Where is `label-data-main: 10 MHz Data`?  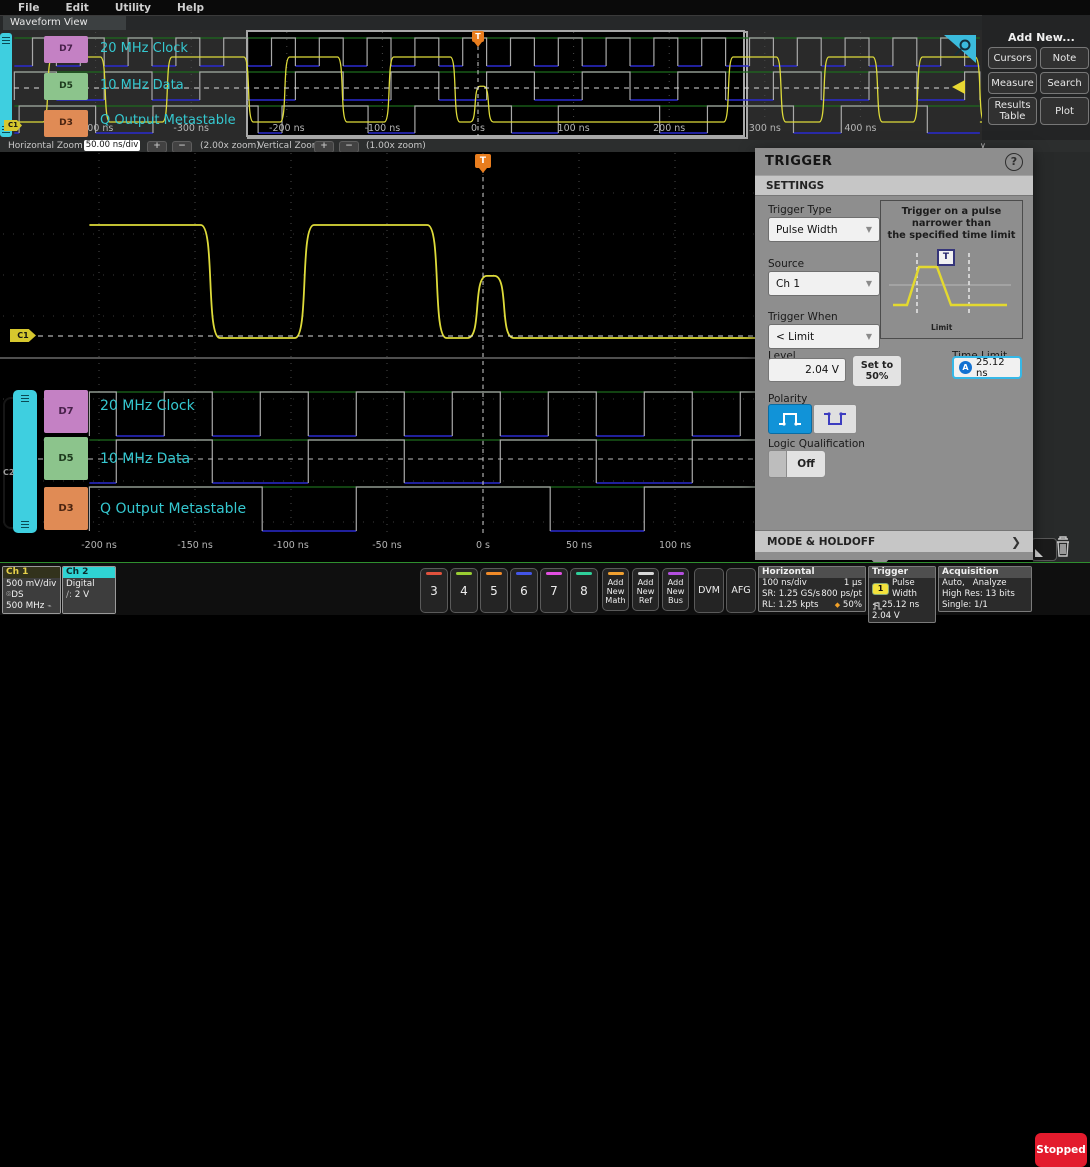
label-data-main: 10 MHz Data is located at coordinates (145, 459).